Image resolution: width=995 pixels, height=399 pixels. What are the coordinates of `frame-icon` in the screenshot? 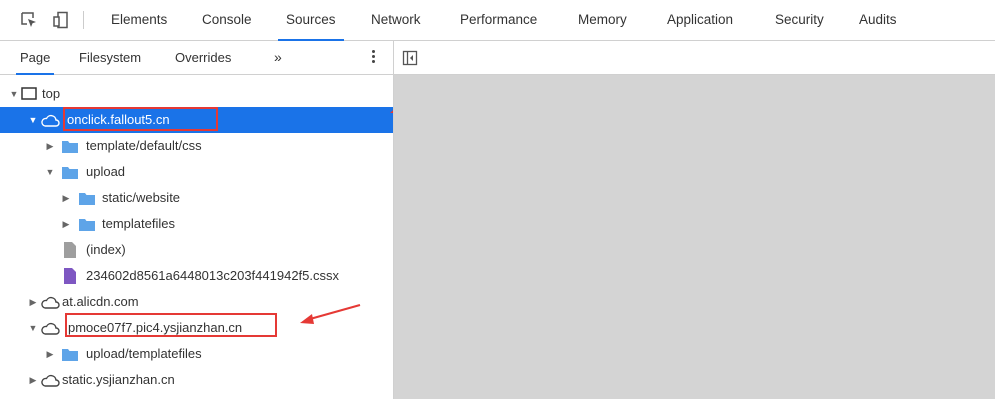 It's located at (29, 93).